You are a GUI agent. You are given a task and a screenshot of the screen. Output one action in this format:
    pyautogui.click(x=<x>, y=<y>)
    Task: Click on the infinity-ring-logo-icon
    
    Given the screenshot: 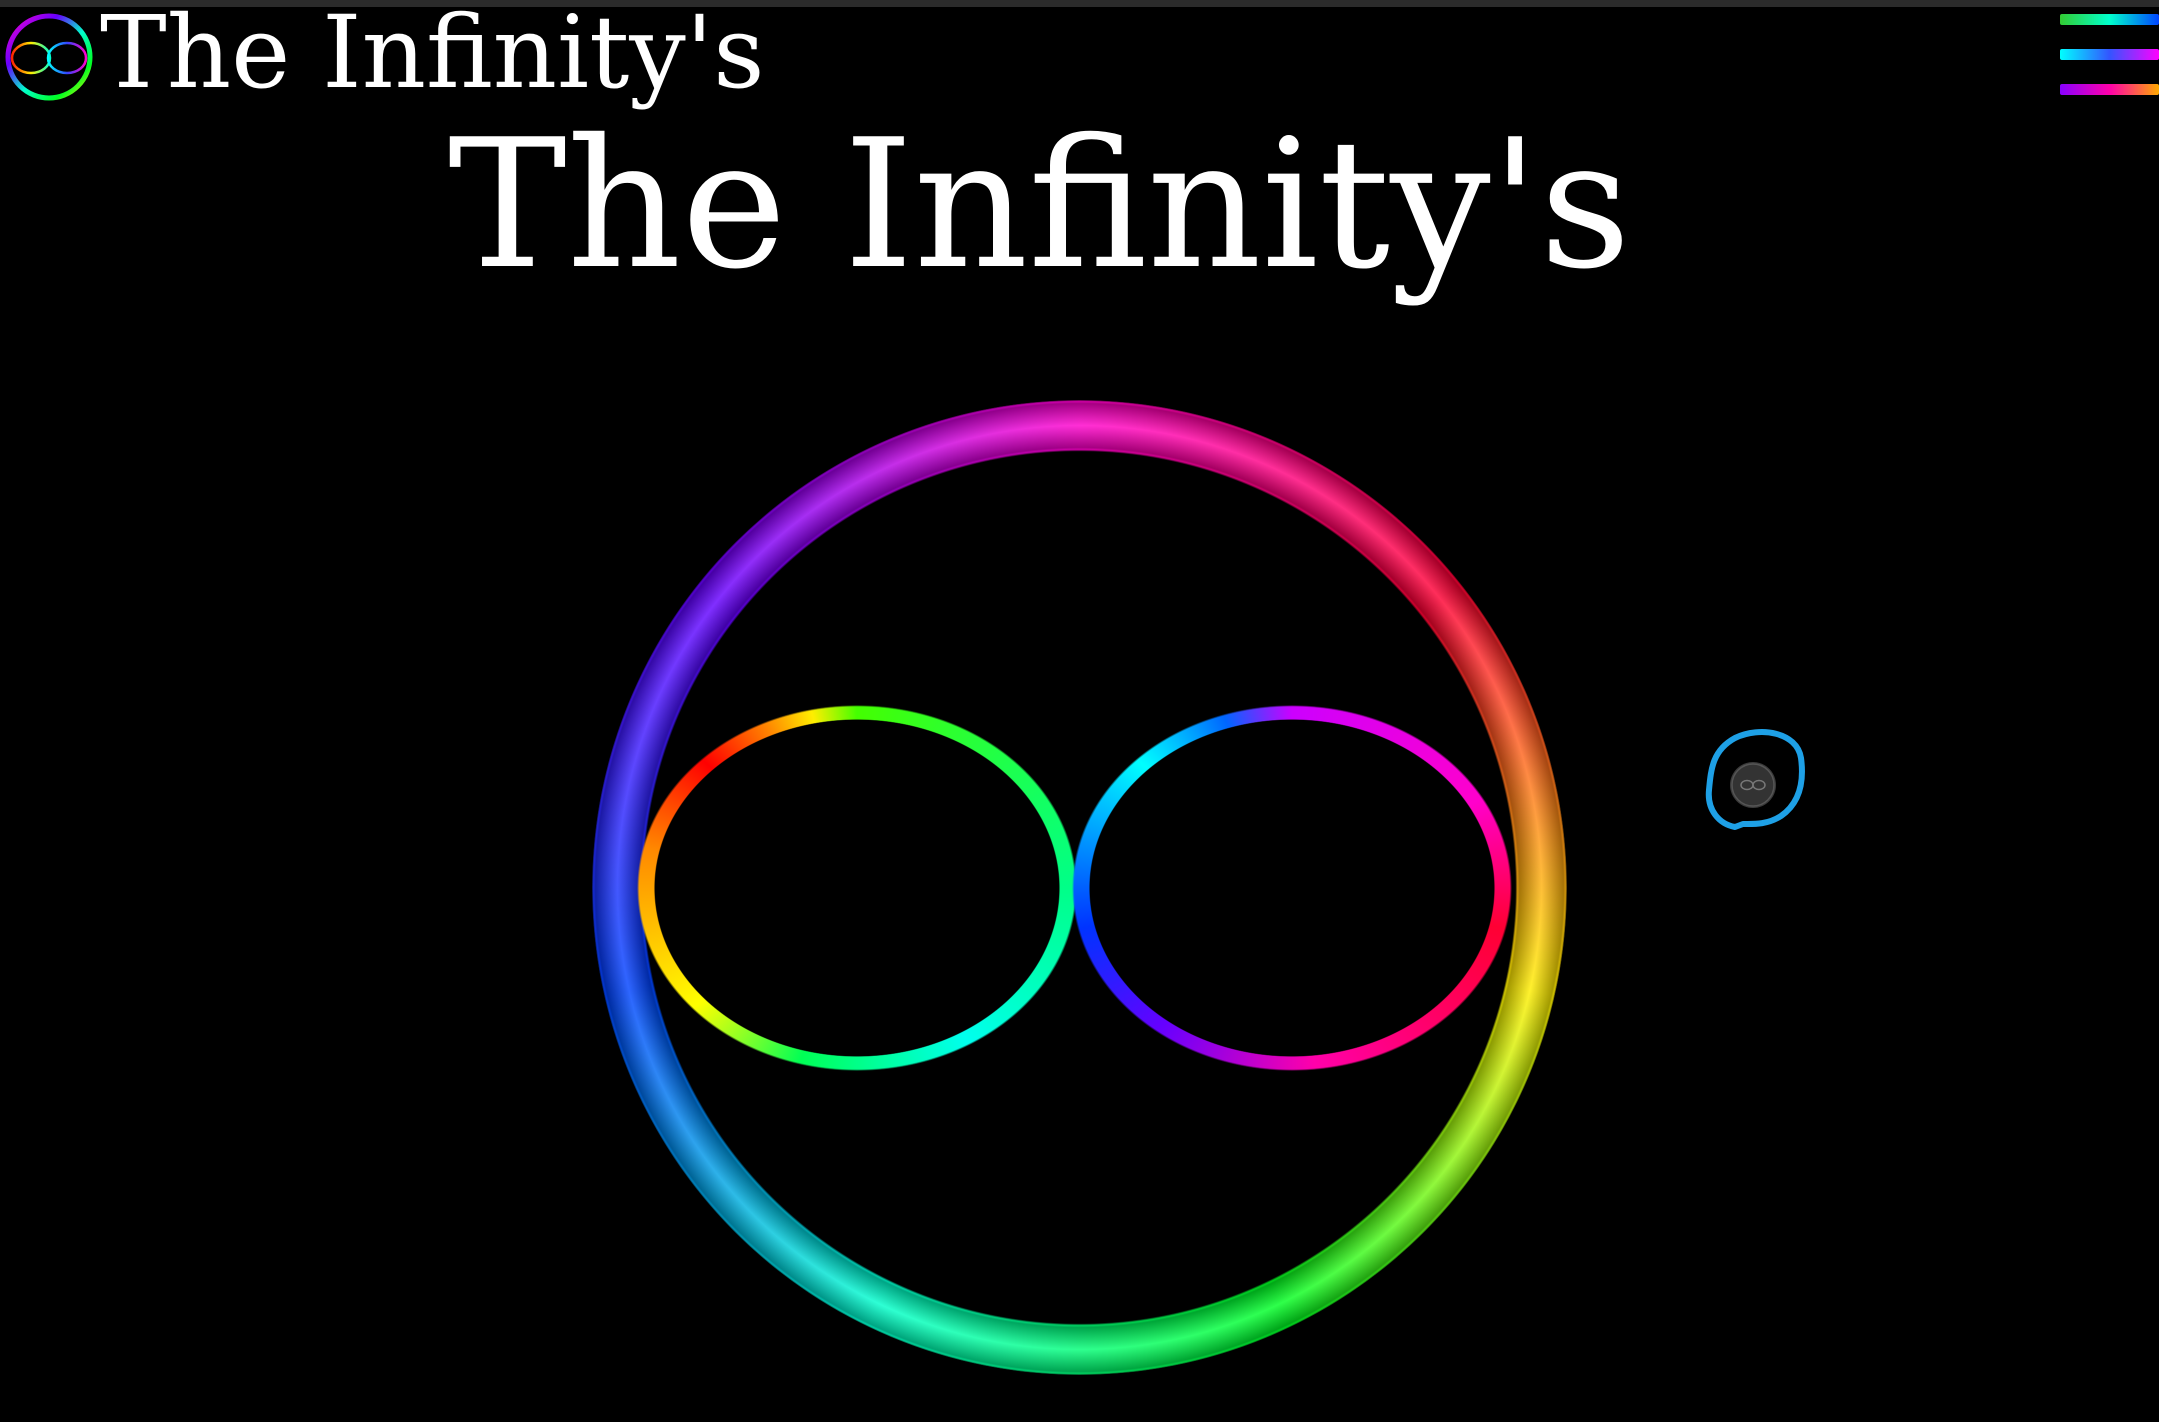 What is the action you would take?
    pyautogui.click(x=49, y=57)
    